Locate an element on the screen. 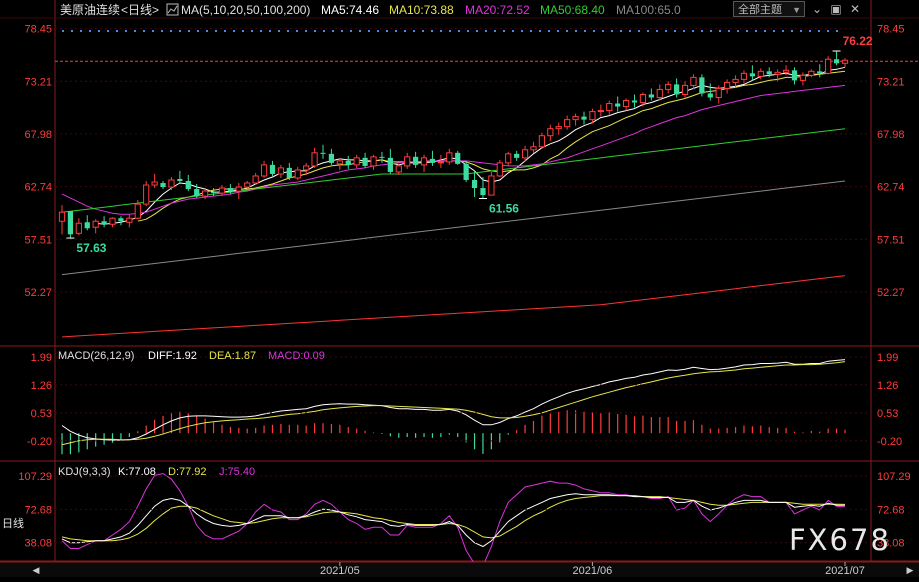  chevron-down-icon: ▼ is located at coordinates (796, 10).